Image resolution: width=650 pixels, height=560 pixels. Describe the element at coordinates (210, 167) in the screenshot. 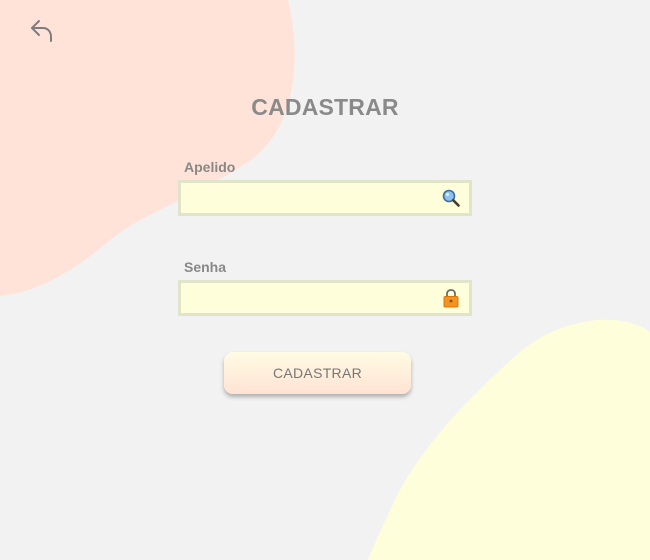

I see `nickname-label: Apelido` at that location.